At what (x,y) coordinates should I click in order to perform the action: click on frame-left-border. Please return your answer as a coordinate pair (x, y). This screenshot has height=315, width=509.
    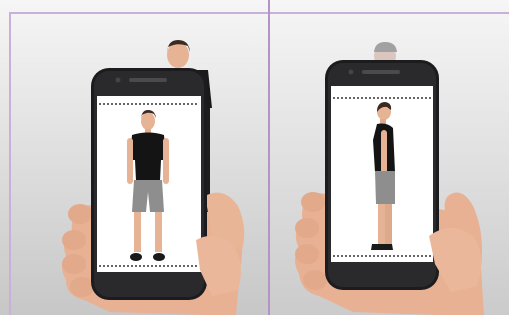
    Looking at the image, I should click on (10, 163).